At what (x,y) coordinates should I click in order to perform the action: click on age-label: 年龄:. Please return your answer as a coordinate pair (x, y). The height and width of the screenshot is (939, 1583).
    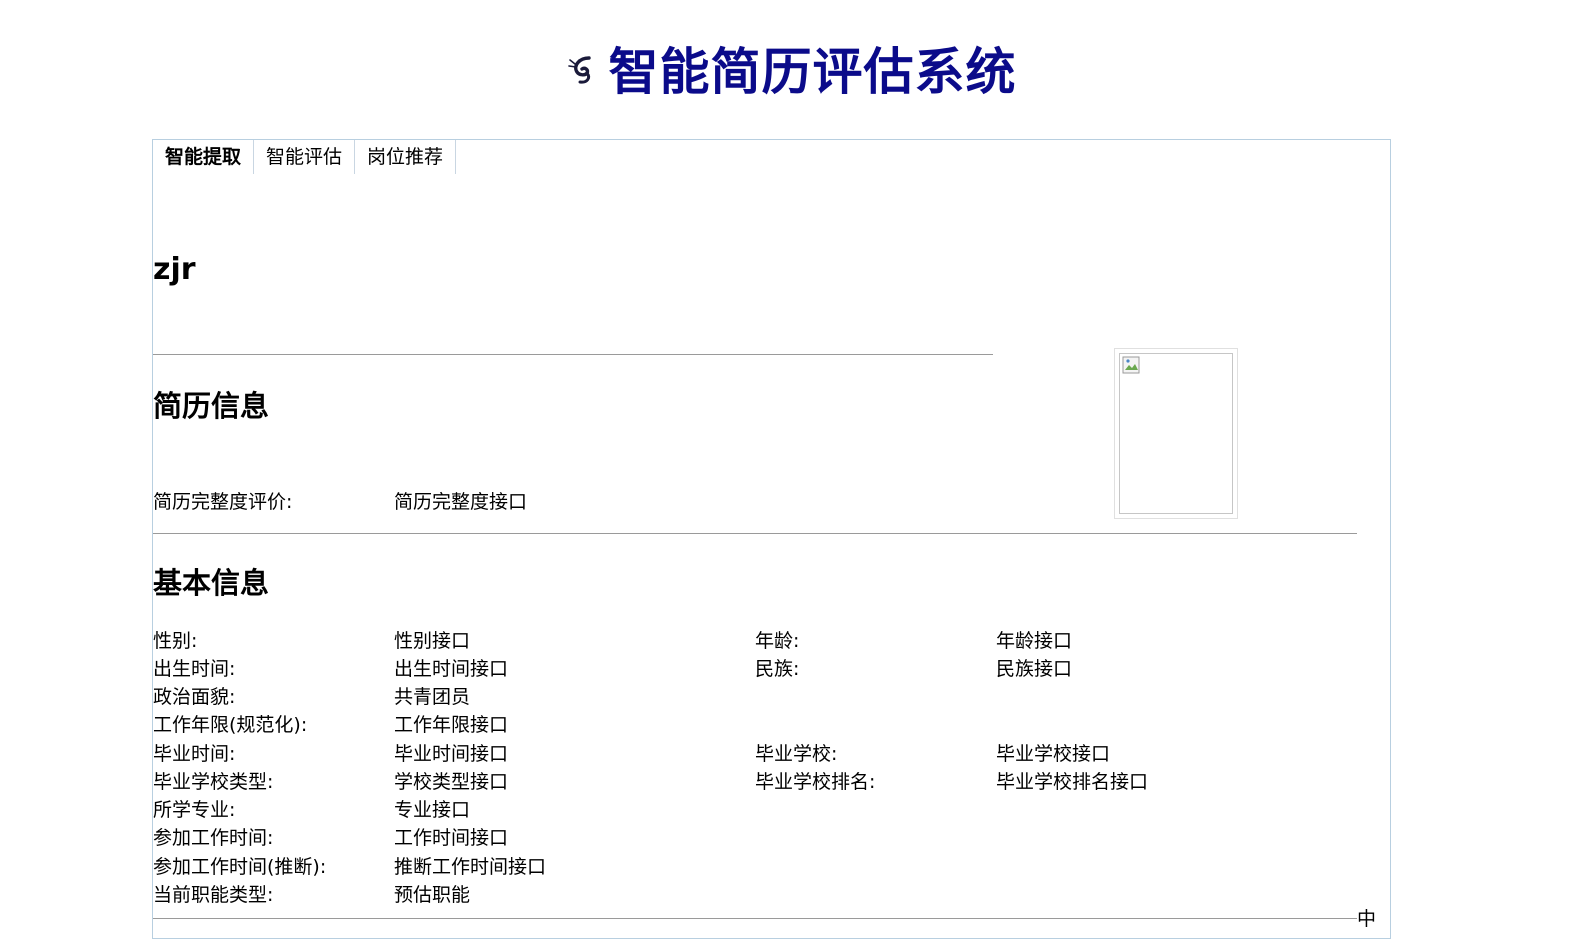
    Looking at the image, I should click on (777, 641).